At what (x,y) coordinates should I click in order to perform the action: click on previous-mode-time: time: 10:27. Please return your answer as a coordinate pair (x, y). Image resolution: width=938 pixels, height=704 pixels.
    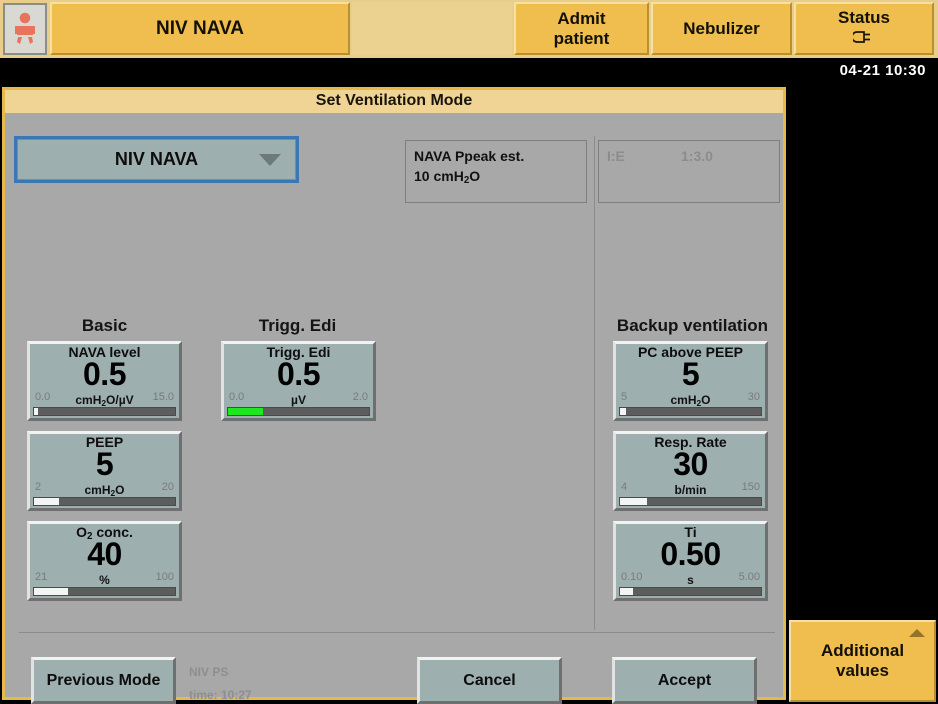
    Looking at the image, I should click on (220, 694).